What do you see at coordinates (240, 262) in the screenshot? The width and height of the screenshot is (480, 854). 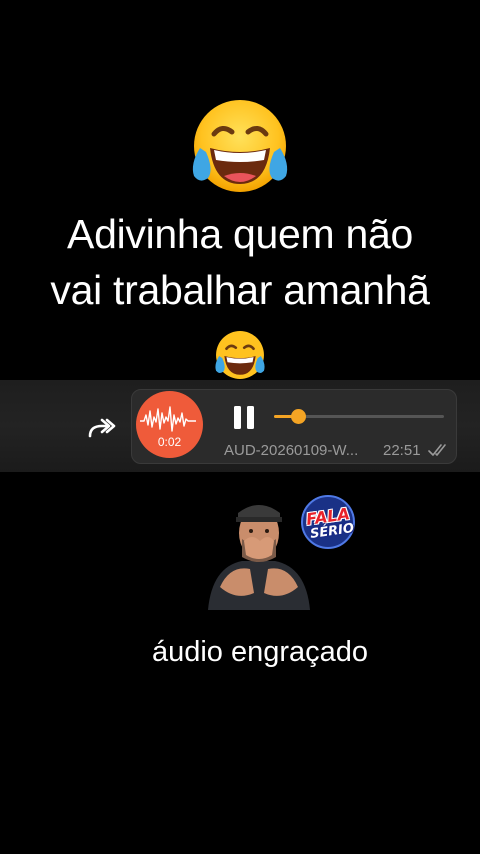 I see `headline: Adivinha quem não vai trabalhar amanhã` at bounding box center [240, 262].